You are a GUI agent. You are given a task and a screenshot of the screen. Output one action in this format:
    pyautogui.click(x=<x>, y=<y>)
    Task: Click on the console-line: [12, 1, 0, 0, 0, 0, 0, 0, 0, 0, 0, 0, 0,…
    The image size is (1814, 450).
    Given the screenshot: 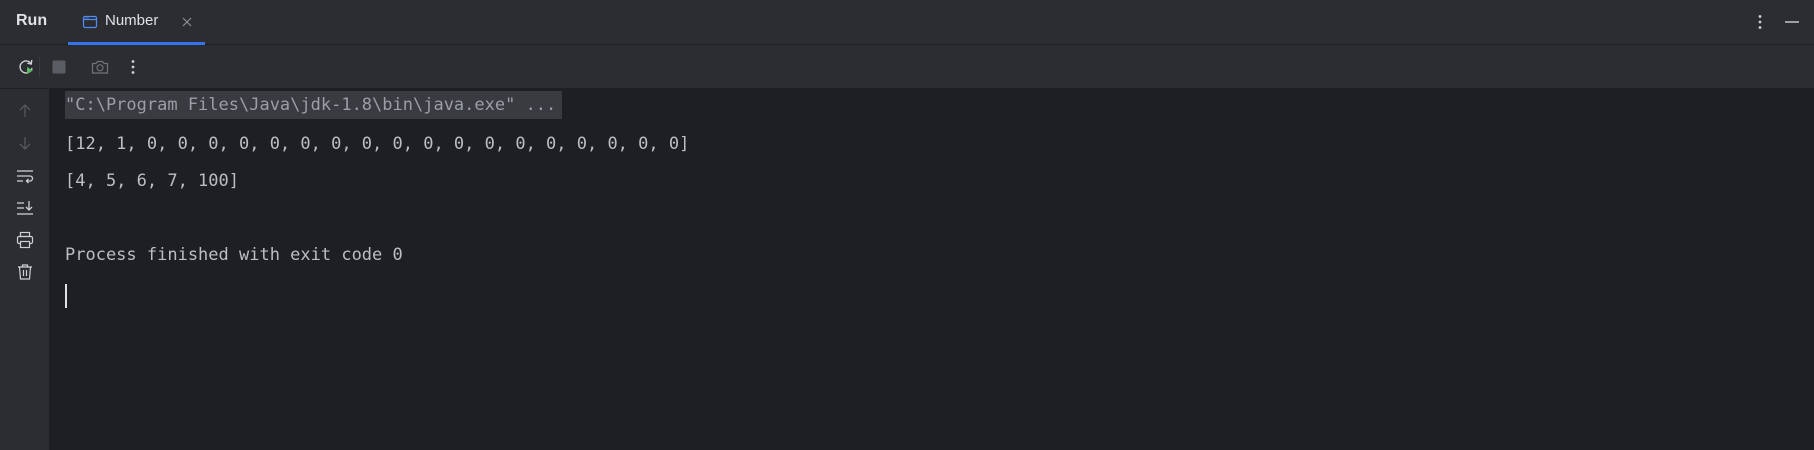 What is the action you would take?
    pyautogui.click(x=377, y=144)
    